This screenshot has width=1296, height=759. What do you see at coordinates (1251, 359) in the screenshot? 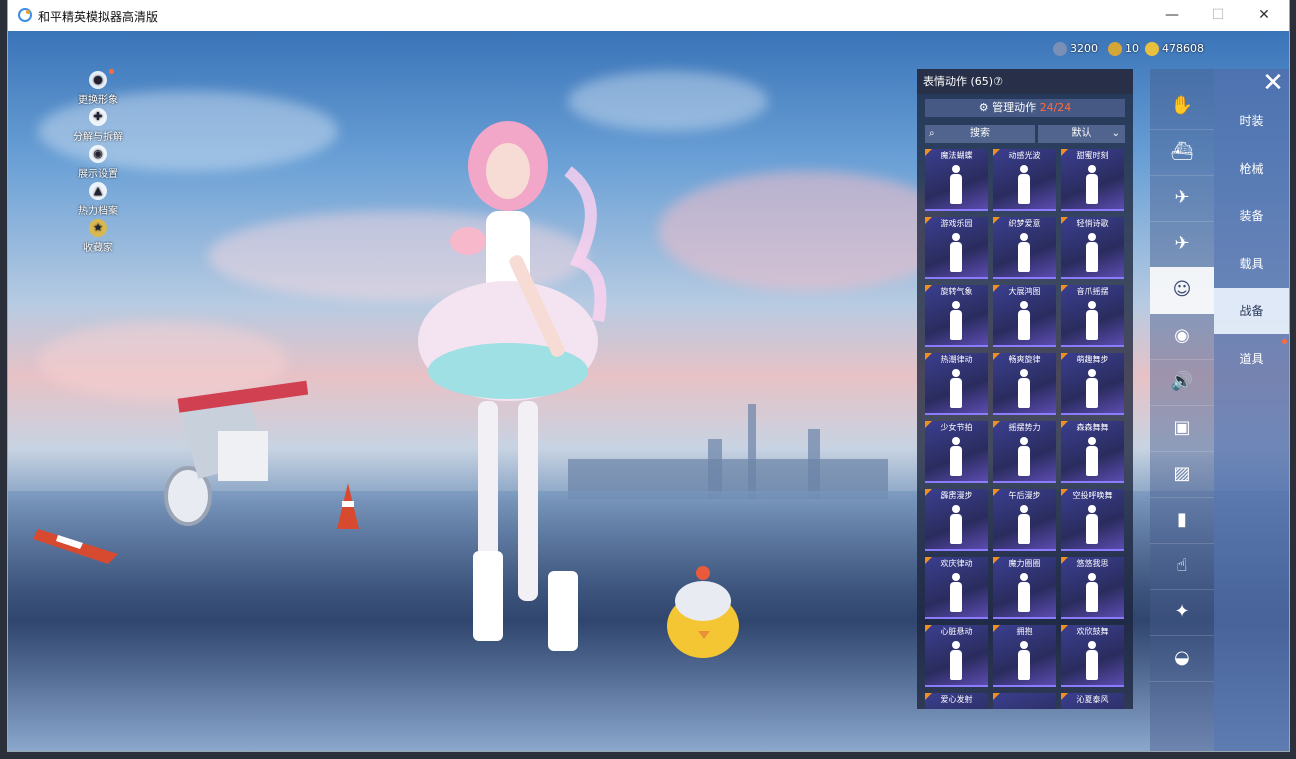
I see `tab-6: 道具` at bounding box center [1251, 359].